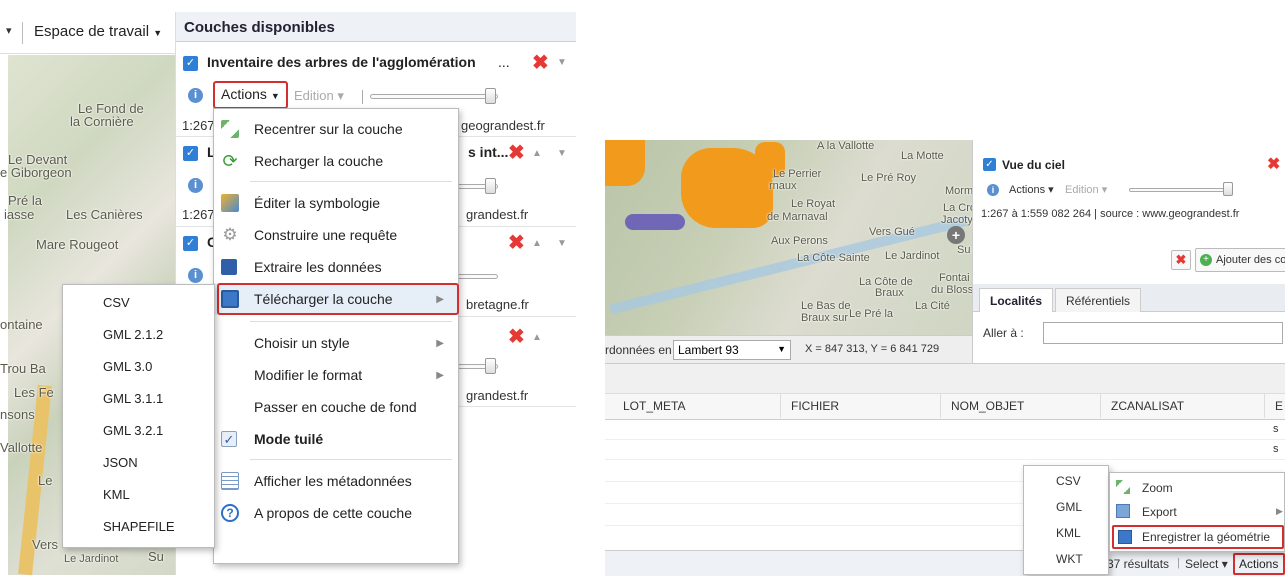  Describe the element at coordinates (1021, 406) in the screenshot. I see `column-header: NOM_OBJET` at that location.